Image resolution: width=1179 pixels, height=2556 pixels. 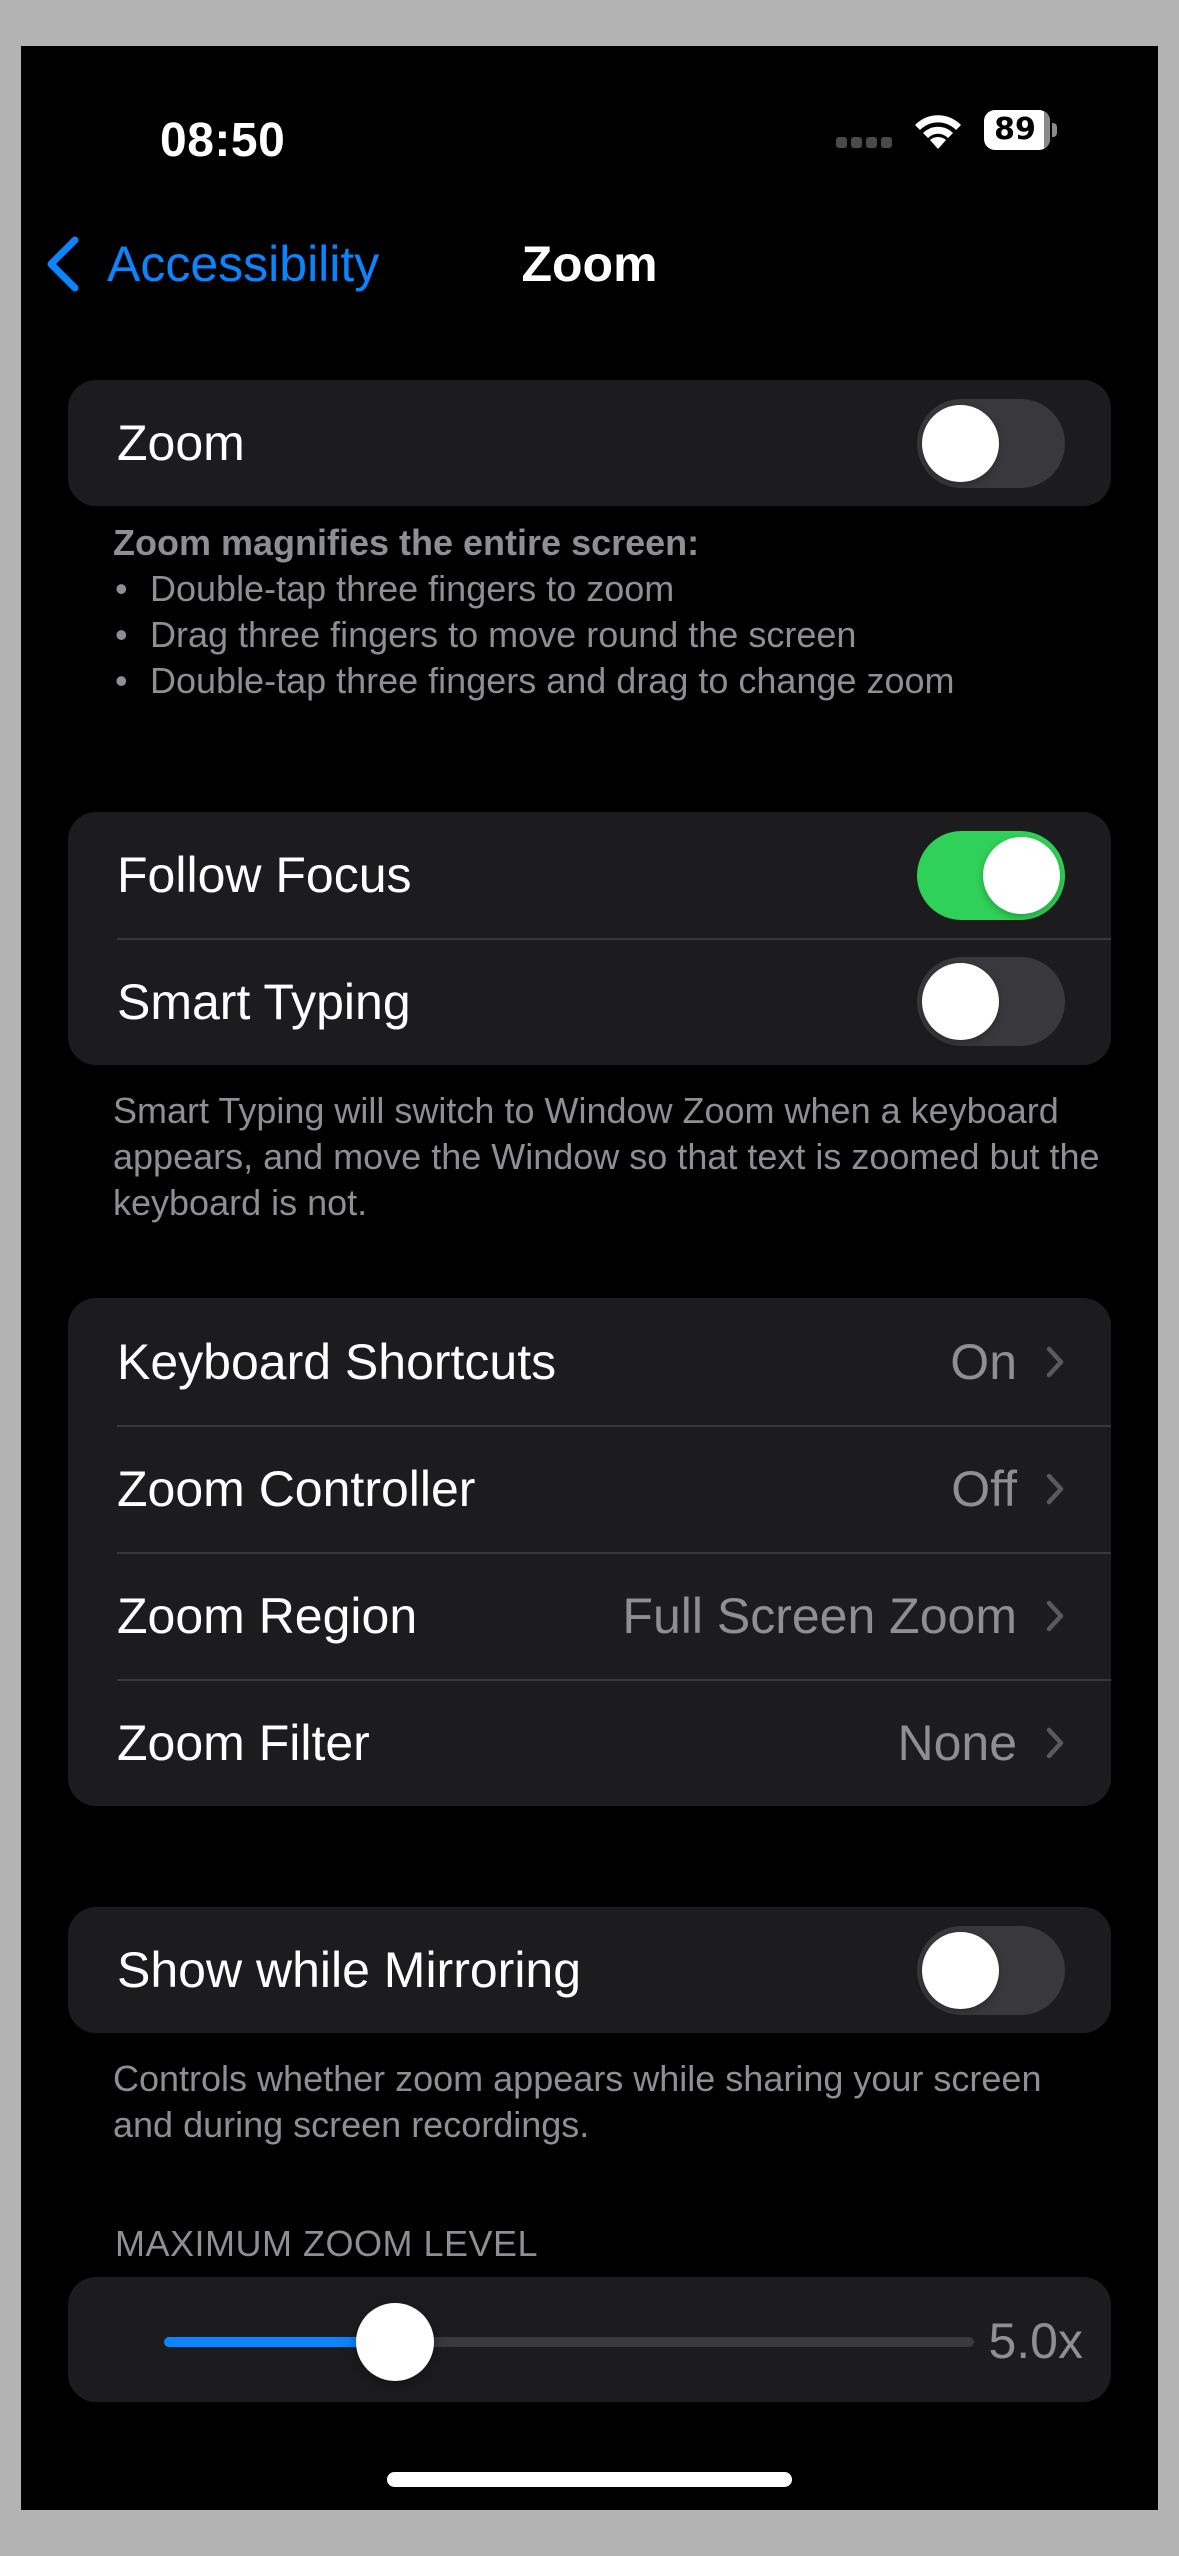 I want to click on slider-thumb, so click(x=395, y=2342).